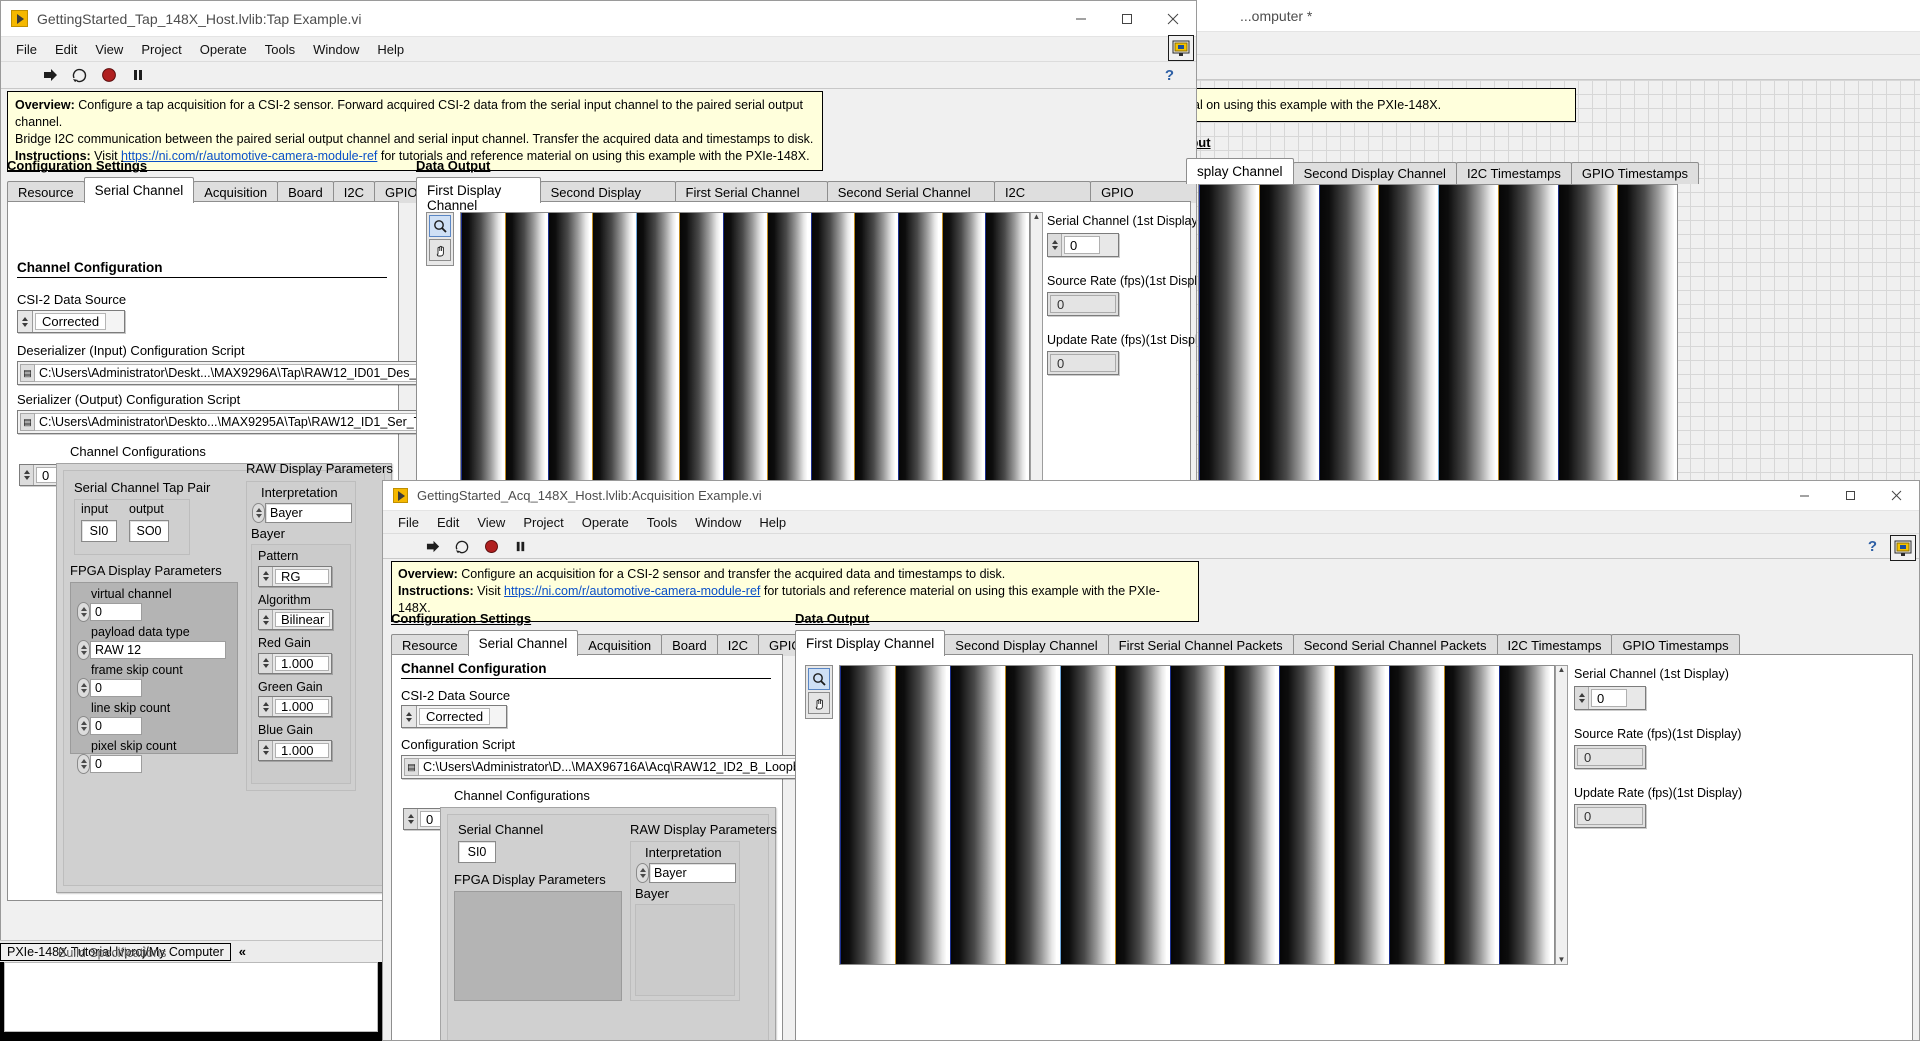 This screenshot has width=1920, height=1041. I want to click on acq-display-spinner, so click(1582, 698).